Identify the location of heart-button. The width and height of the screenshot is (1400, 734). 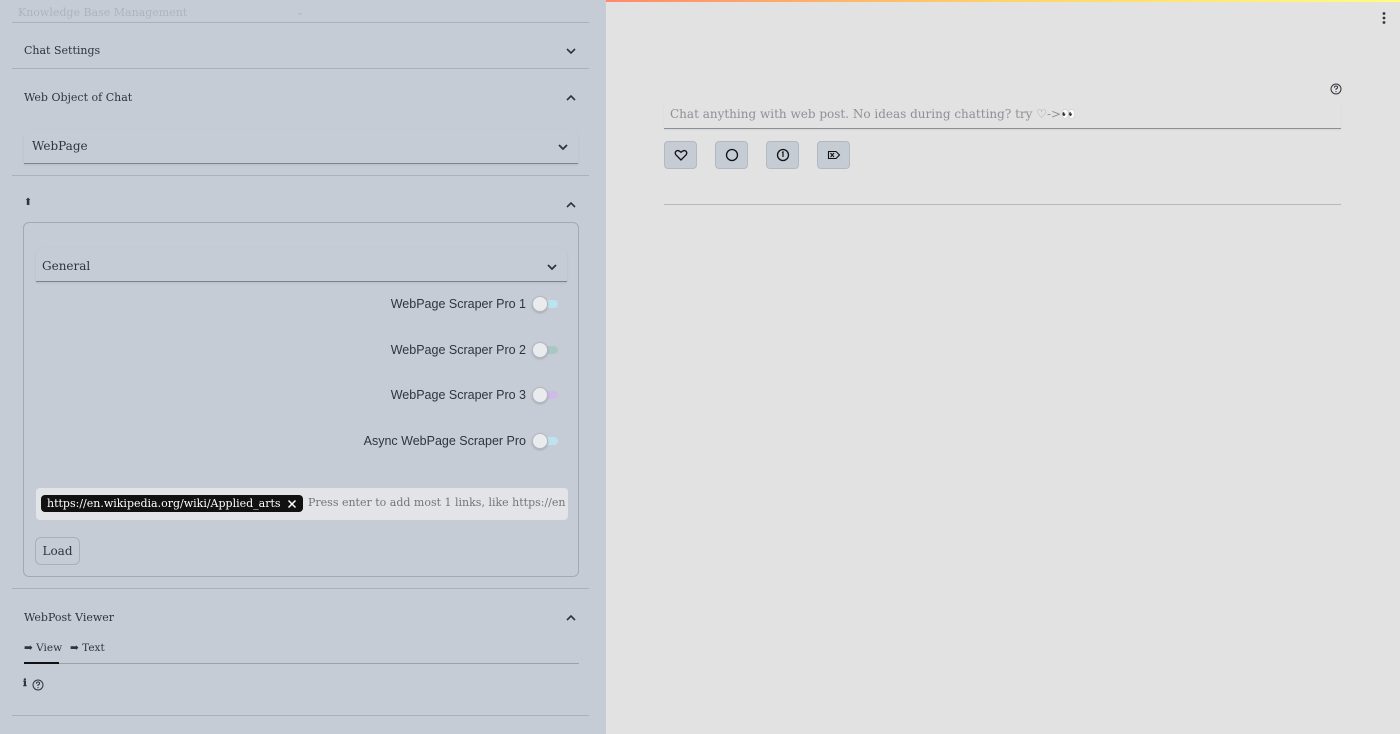
(680, 155).